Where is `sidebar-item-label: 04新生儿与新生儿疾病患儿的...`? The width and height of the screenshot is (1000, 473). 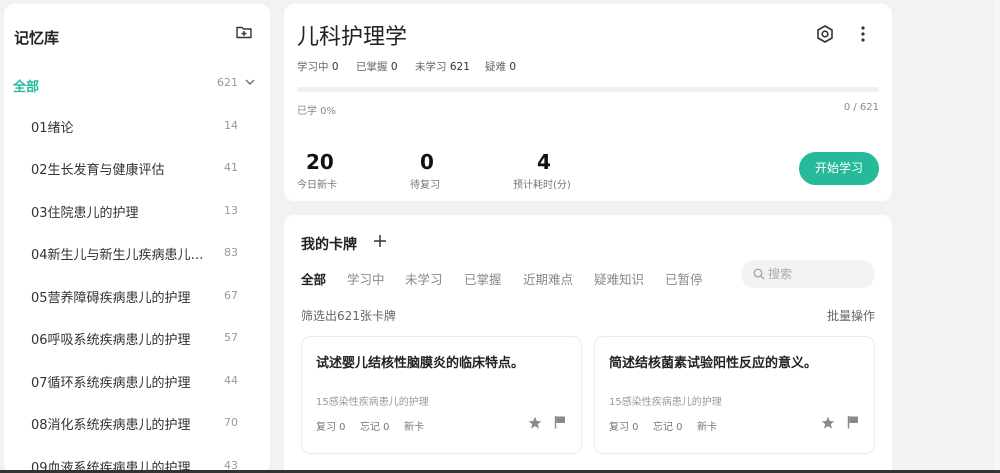
sidebar-item-label: 04新生儿与新生儿疾病患儿的... is located at coordinates (121, 255).